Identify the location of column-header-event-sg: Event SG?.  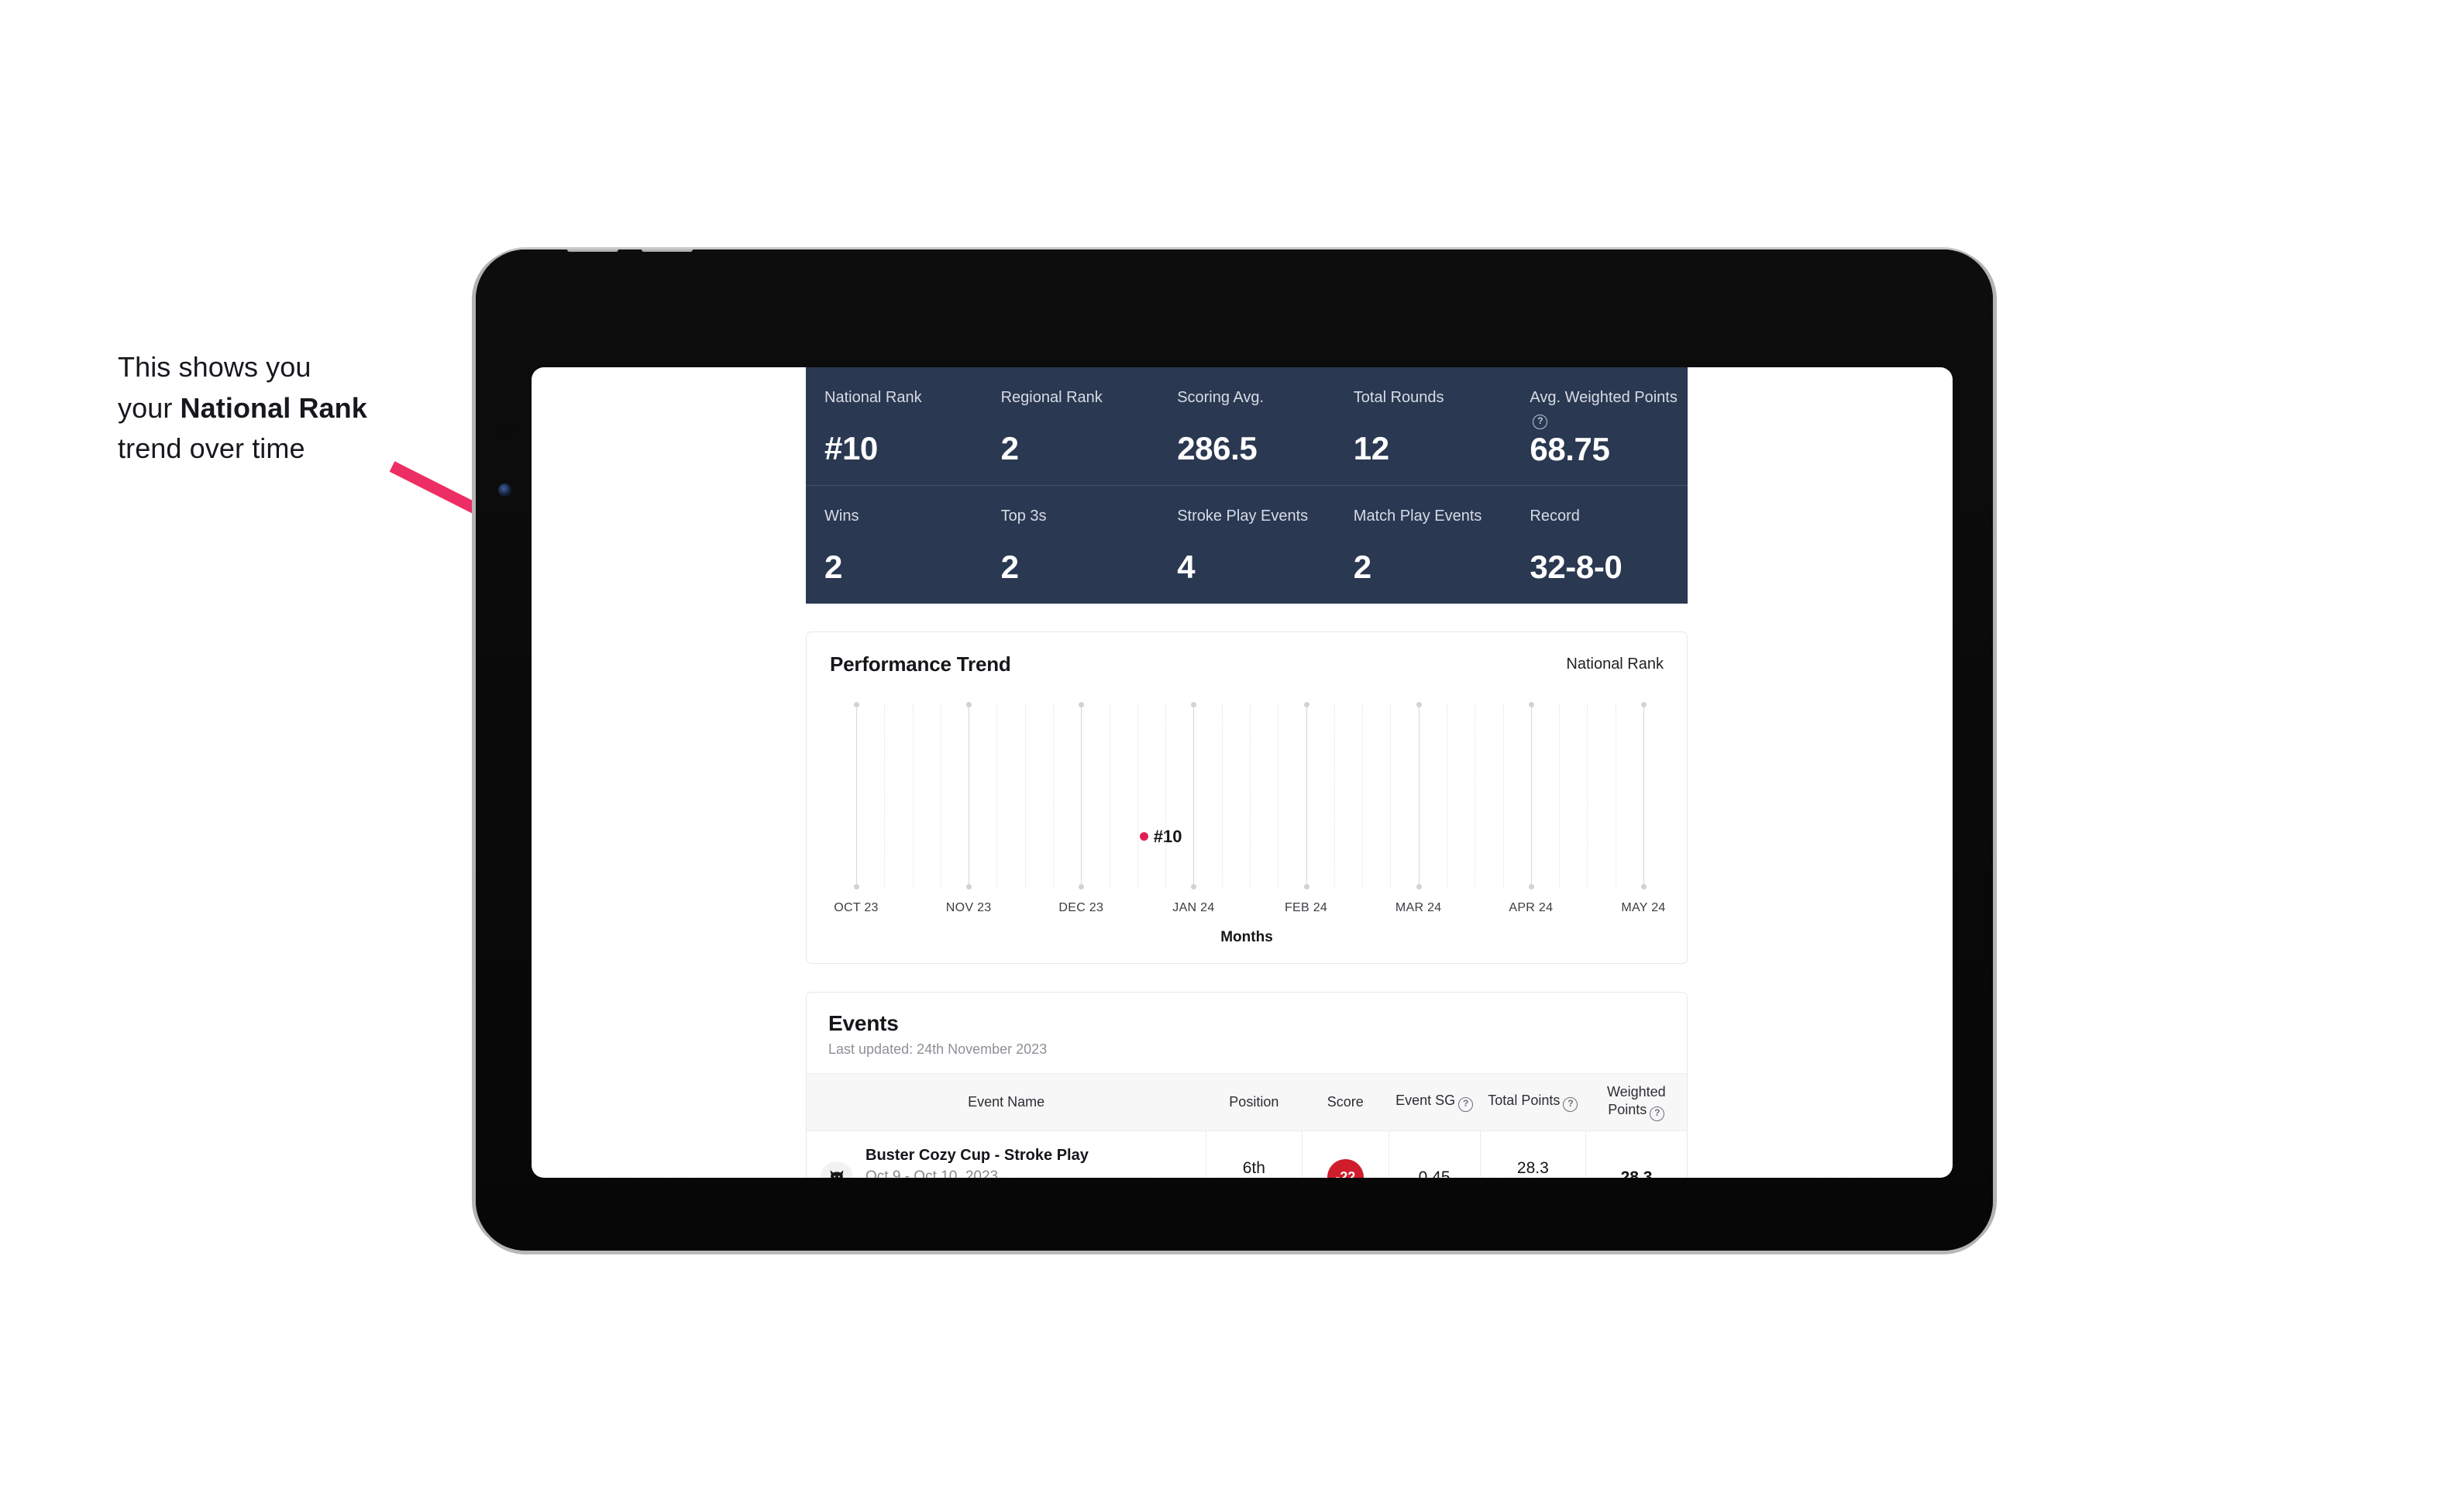
(1435, 1102).